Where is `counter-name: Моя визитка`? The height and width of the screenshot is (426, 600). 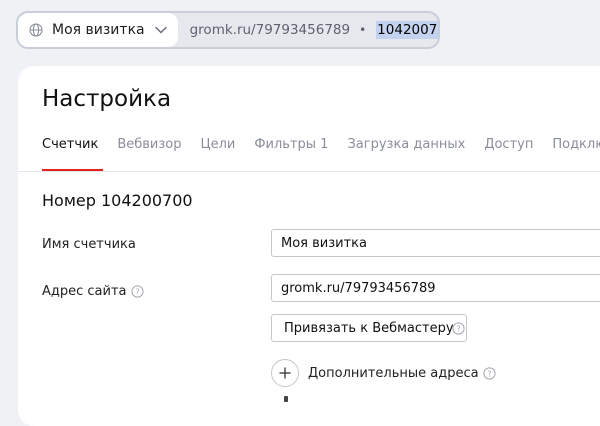
counter-name: Моя визитка is located at coordinates (98, 30).